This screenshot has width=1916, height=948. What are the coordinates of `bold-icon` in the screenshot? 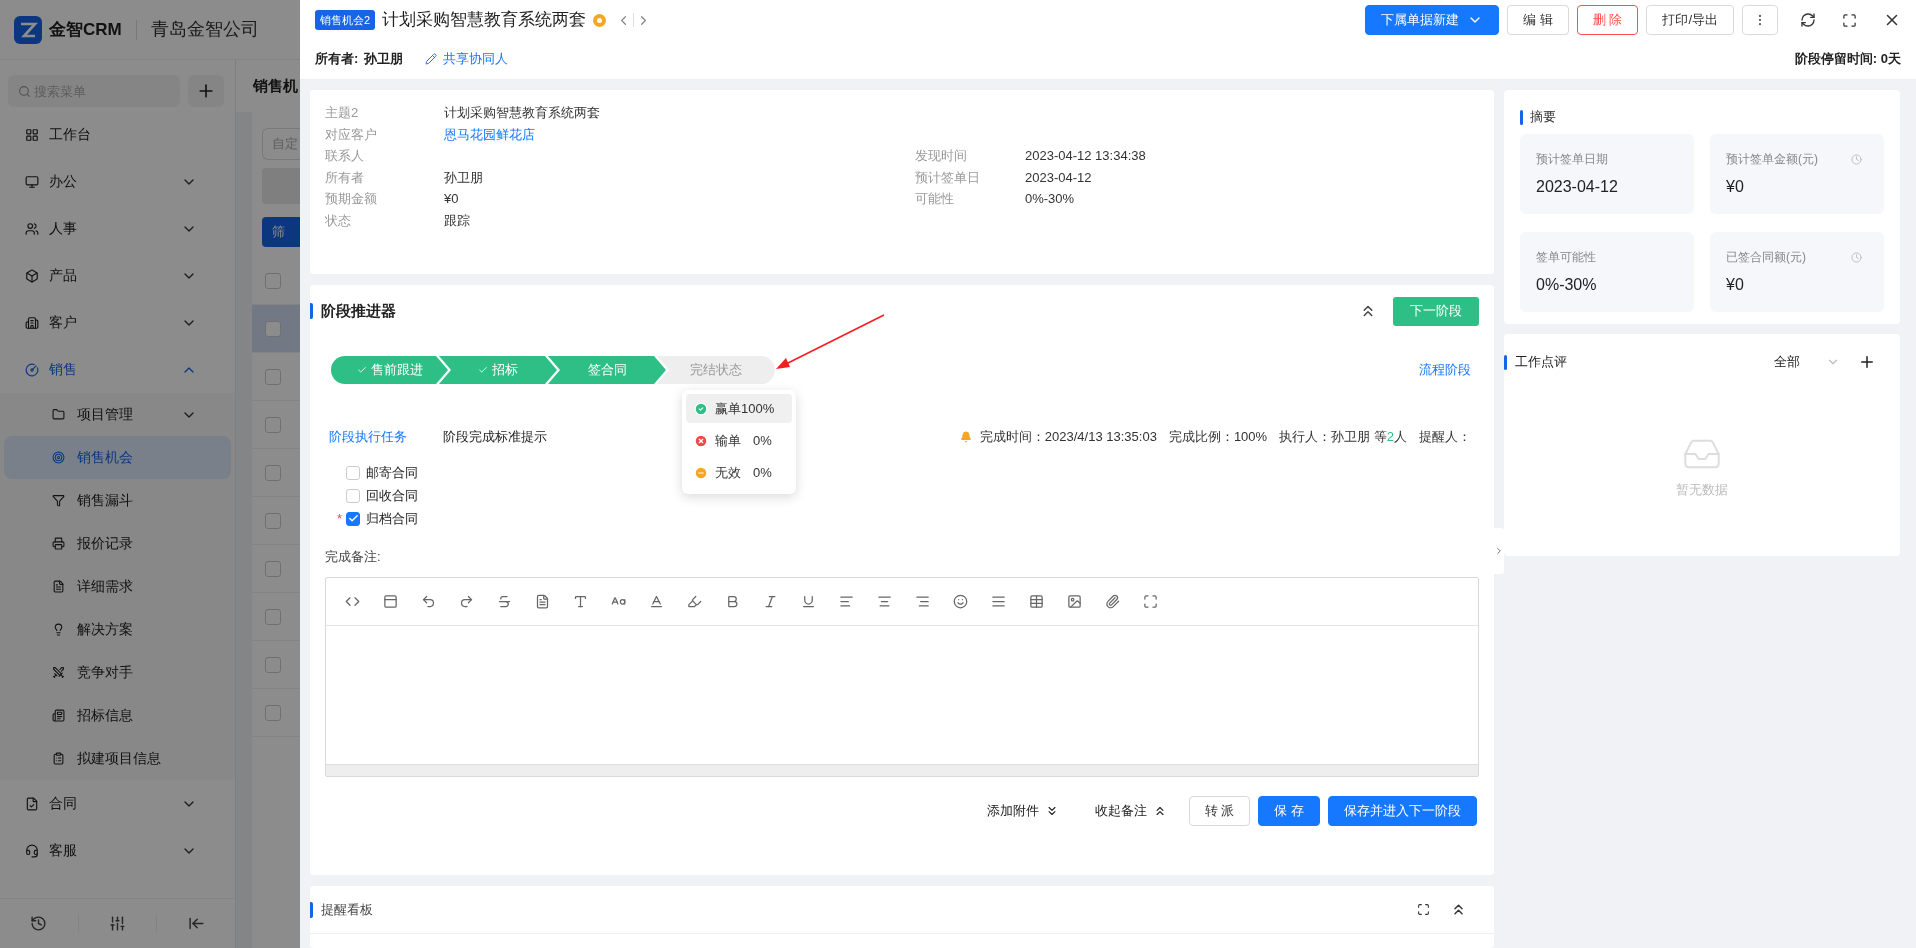 It's located at (732, 601).